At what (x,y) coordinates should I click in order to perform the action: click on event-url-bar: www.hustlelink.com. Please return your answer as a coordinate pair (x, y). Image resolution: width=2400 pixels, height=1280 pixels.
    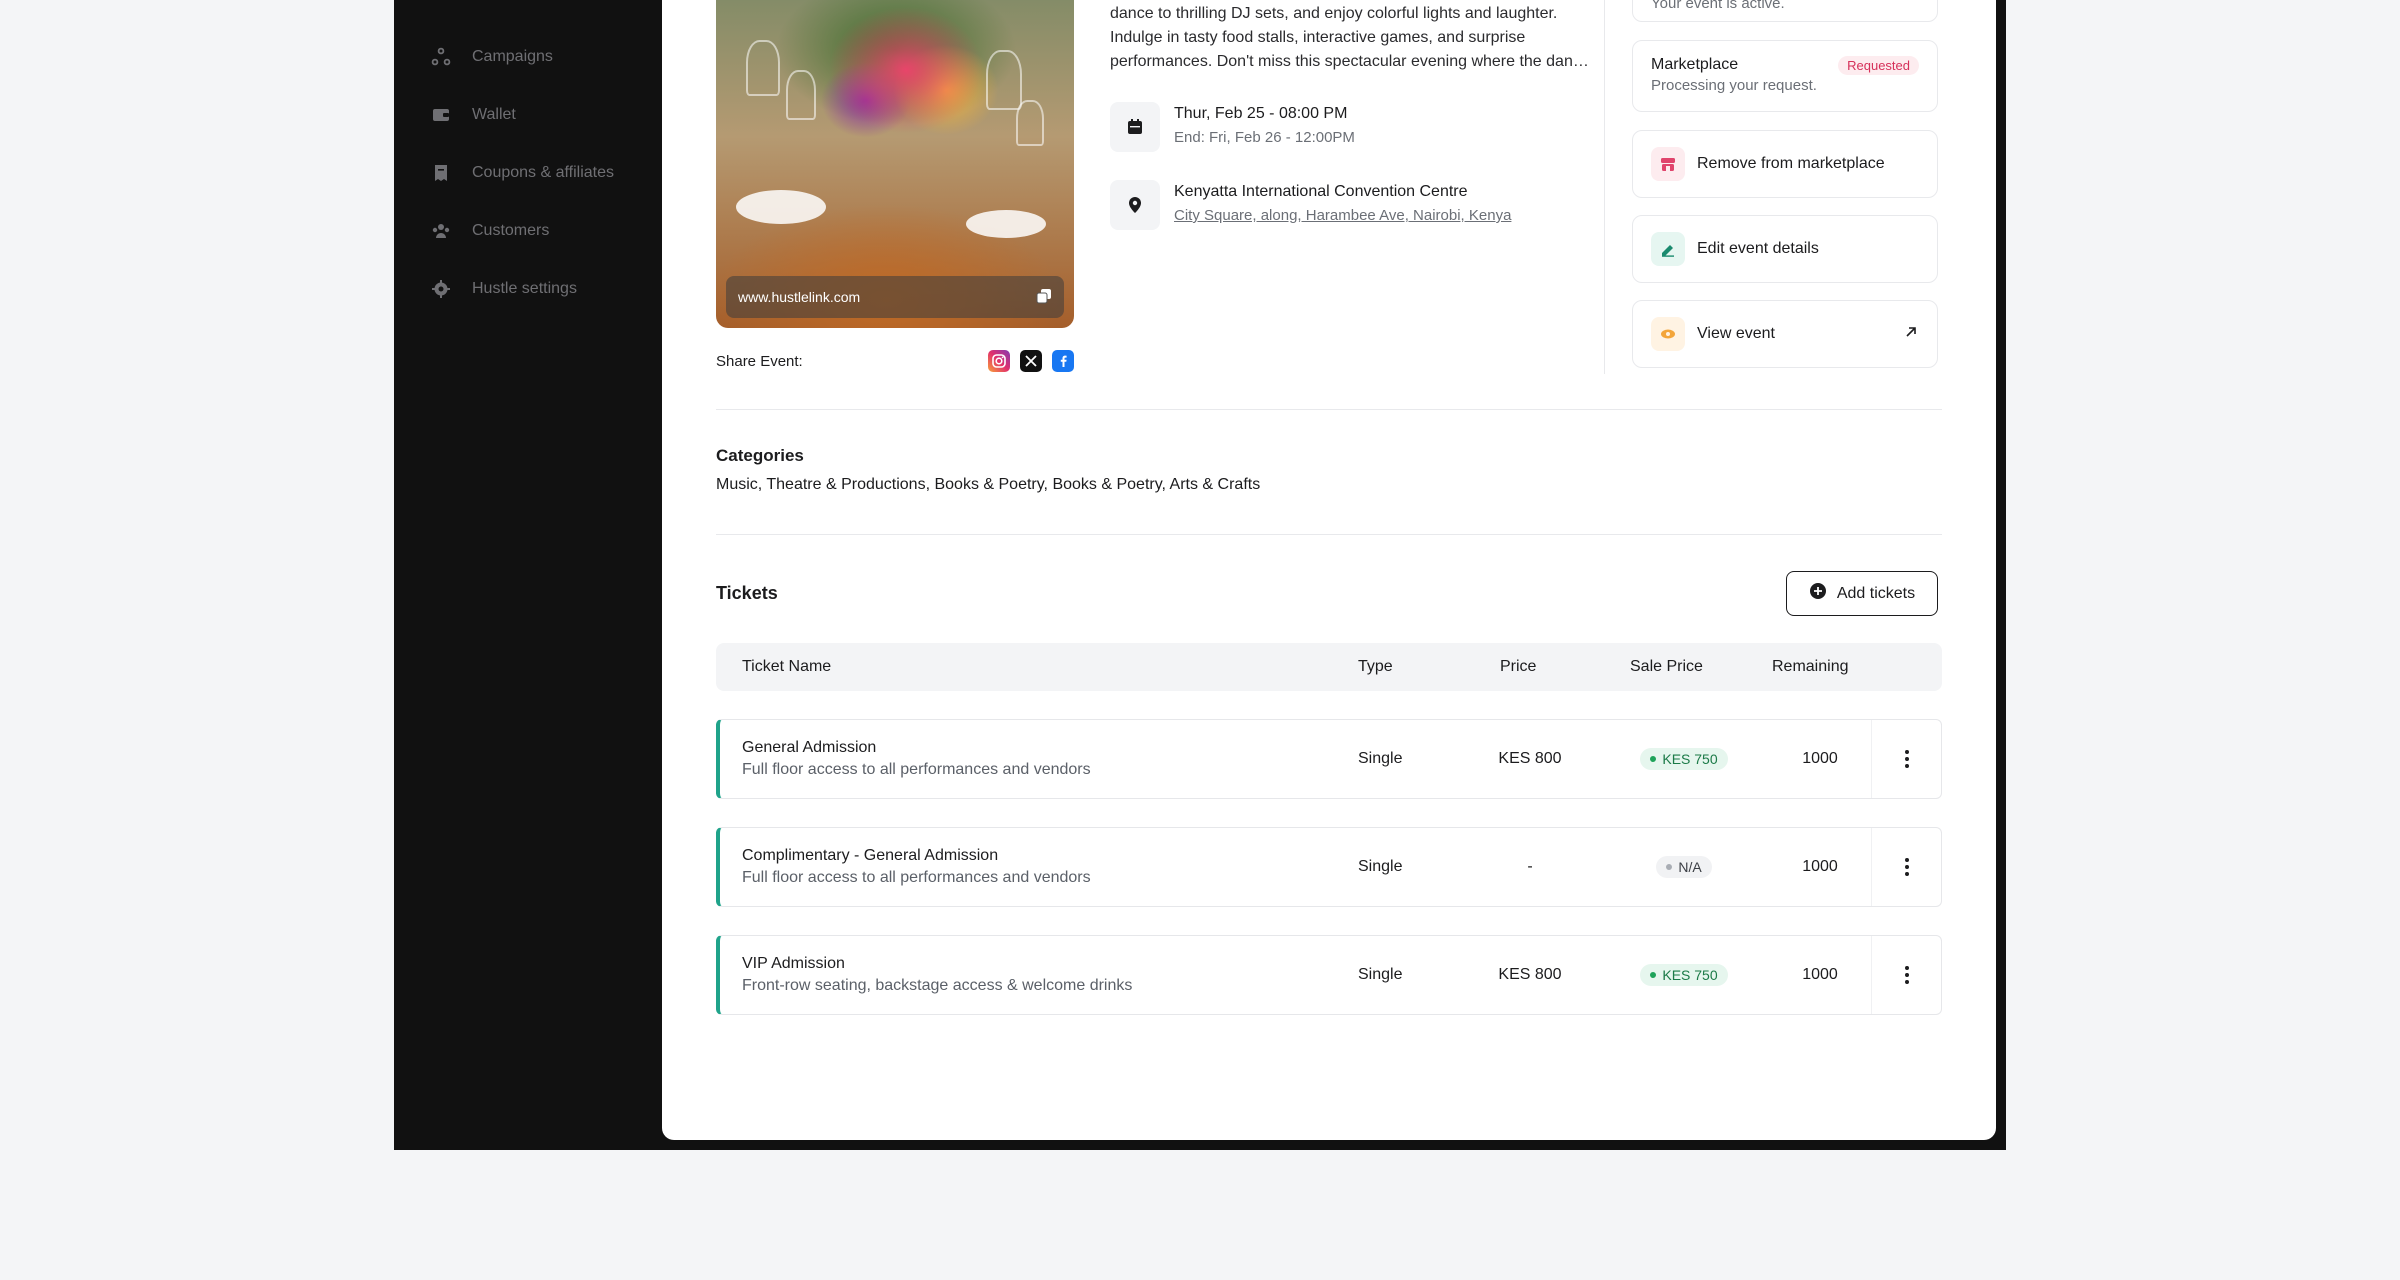
    Looking at the image, I should click on (895, 297).